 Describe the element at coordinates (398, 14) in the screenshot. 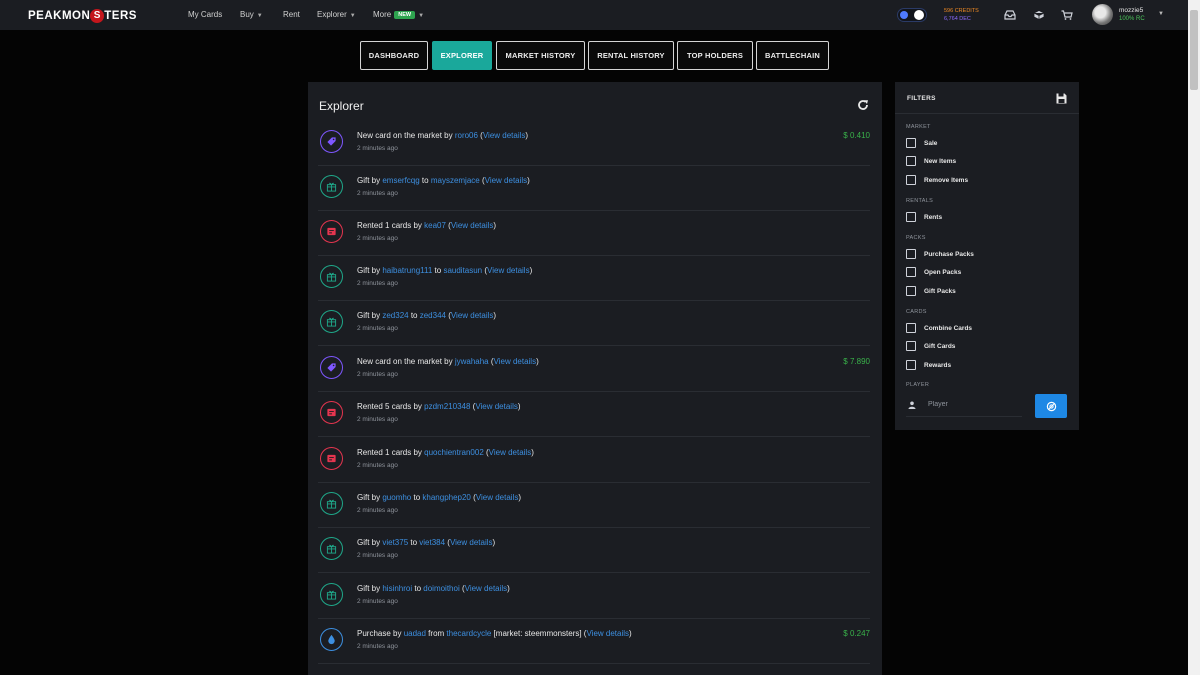

I see `nav-more: More NEW ▼` at that location.